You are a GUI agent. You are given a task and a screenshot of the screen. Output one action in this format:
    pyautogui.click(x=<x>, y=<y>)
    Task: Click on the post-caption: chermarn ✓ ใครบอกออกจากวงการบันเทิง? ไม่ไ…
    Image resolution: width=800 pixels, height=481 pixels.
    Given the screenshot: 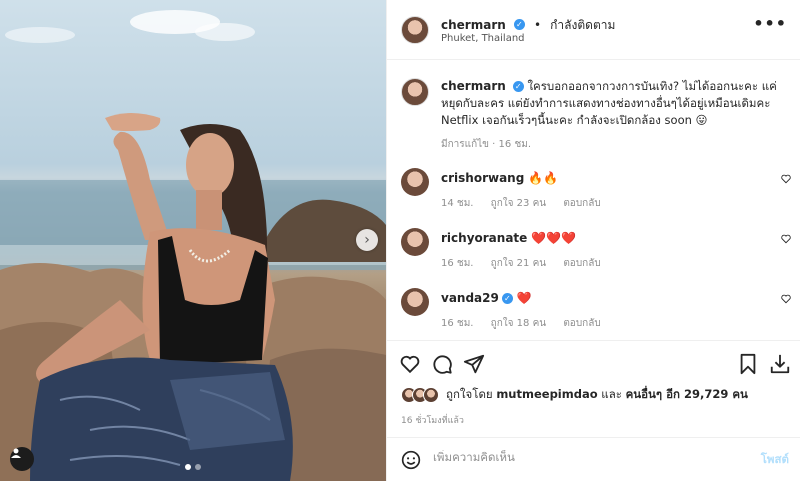 What is the action you would take?
    pyautogui.click(x=613, y=103)
    